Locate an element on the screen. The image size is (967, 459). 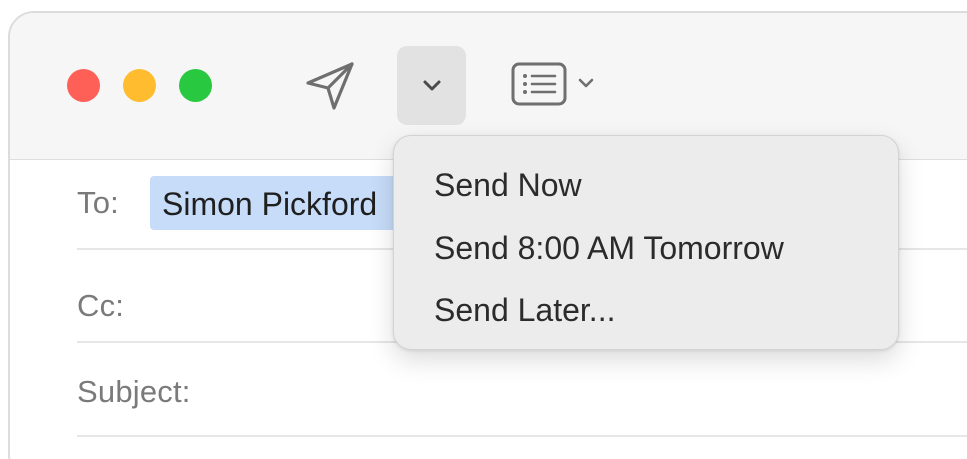
send-options-button is located at coordinates (431, 85).